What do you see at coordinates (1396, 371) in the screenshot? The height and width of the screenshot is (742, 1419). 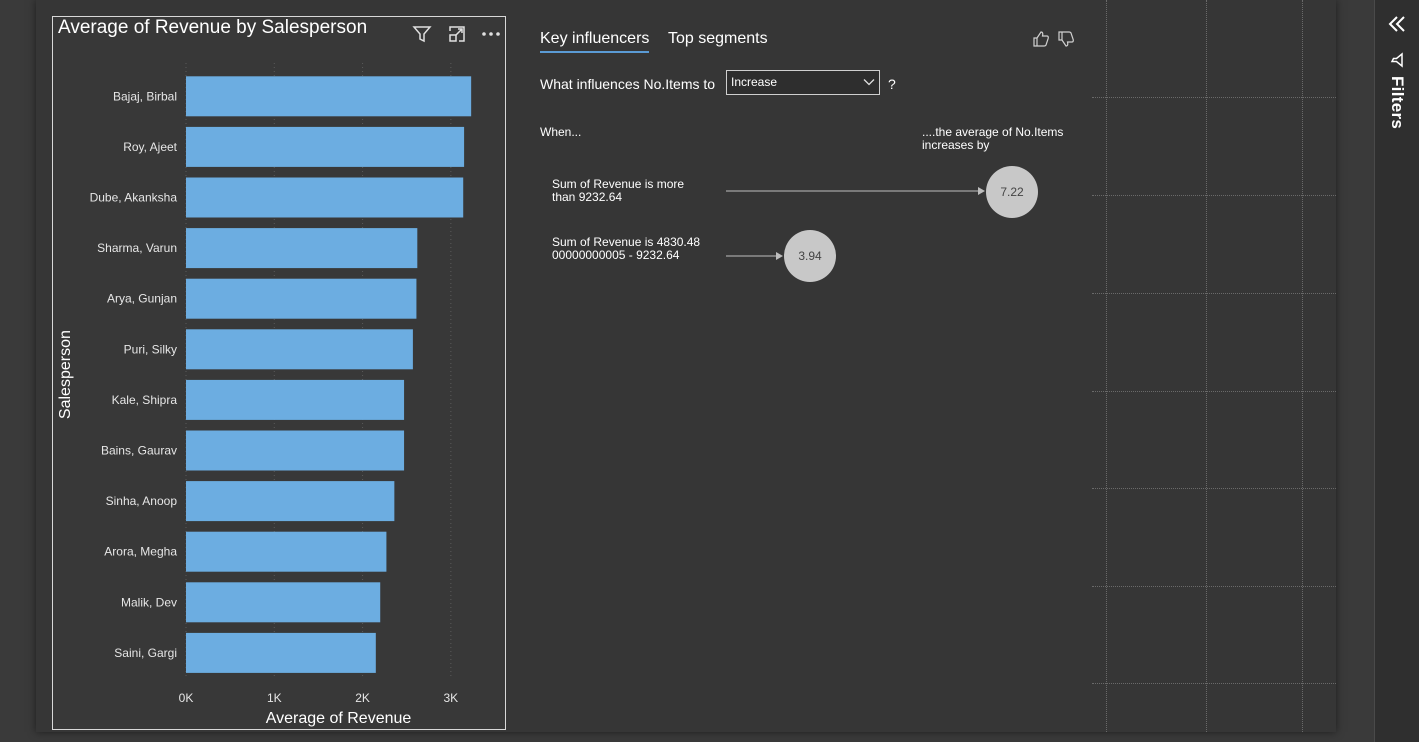 I see `filters-pane: Filters` at bounding box center [1396, 371].